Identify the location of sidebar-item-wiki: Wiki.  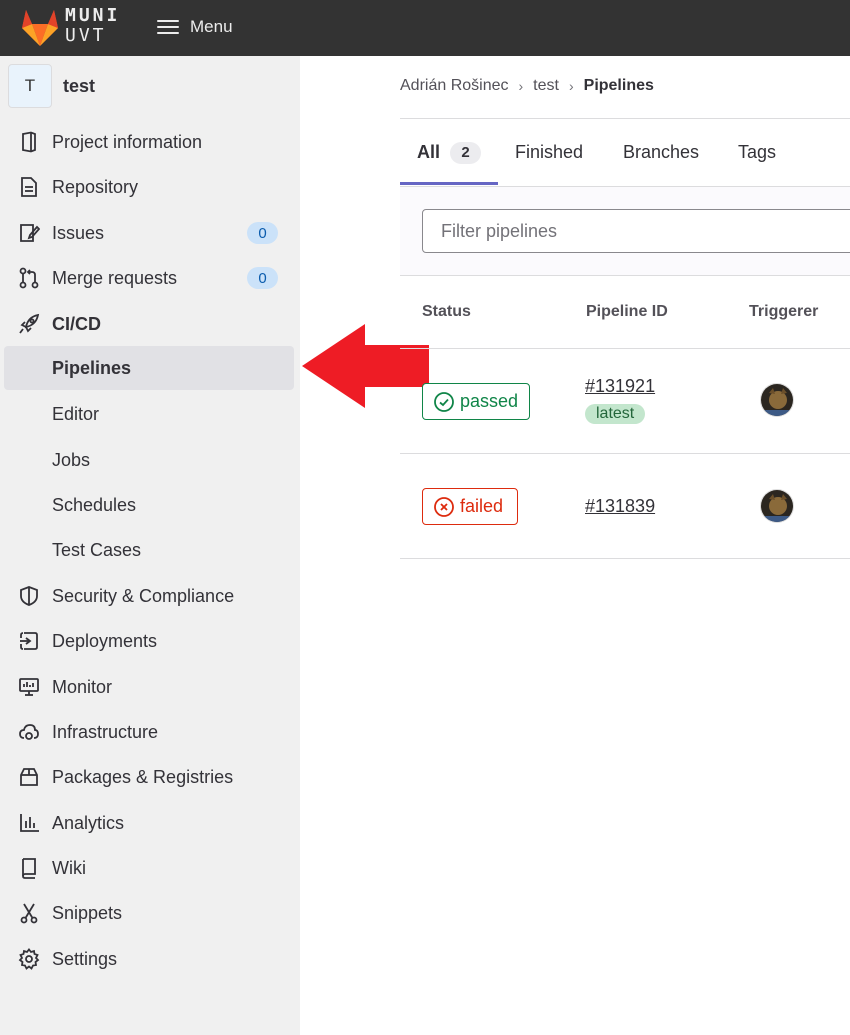
(150, 868).